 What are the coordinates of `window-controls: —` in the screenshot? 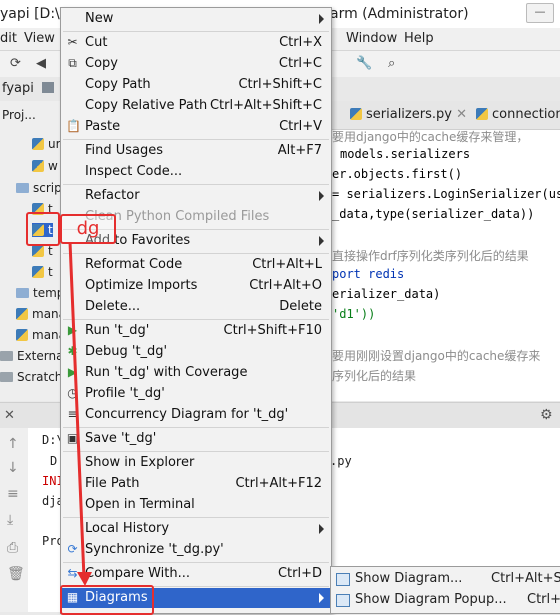 It's located at (540, 13).